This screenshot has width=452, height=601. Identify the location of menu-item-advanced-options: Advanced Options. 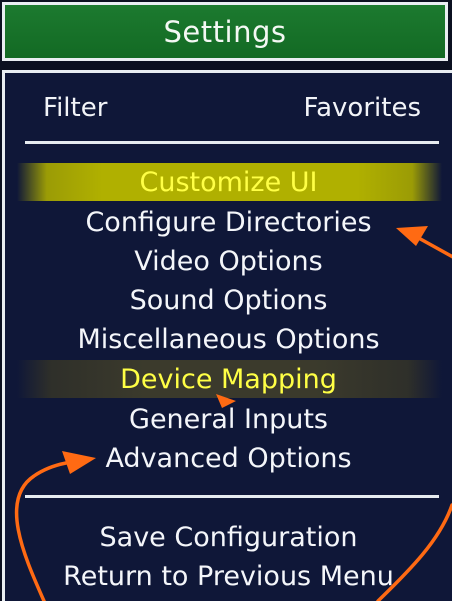
(228, 458).